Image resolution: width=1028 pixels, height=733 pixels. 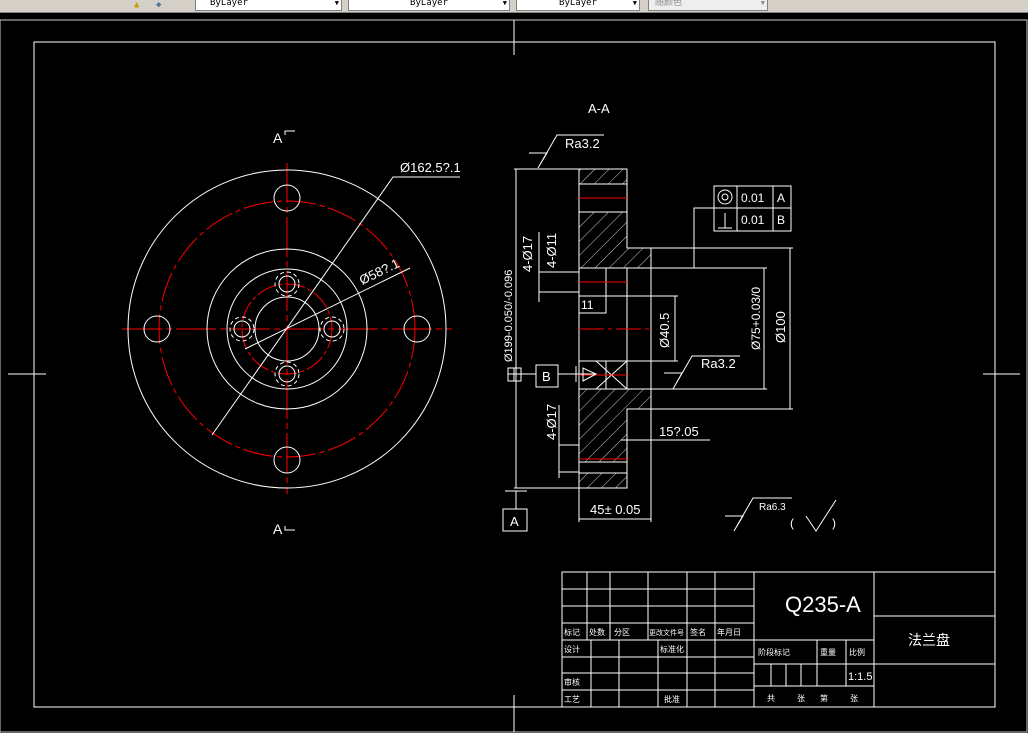 I want to click on standard-label: 标准化, so click(x=672, y=649).